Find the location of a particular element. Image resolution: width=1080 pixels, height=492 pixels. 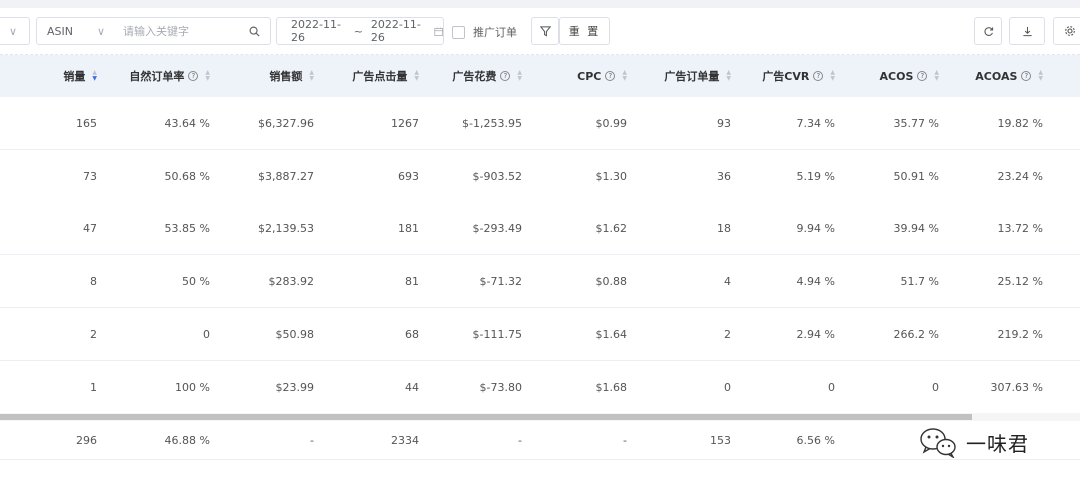

ad-order-filter: 推广订单 is located at coordinates (484, 32).